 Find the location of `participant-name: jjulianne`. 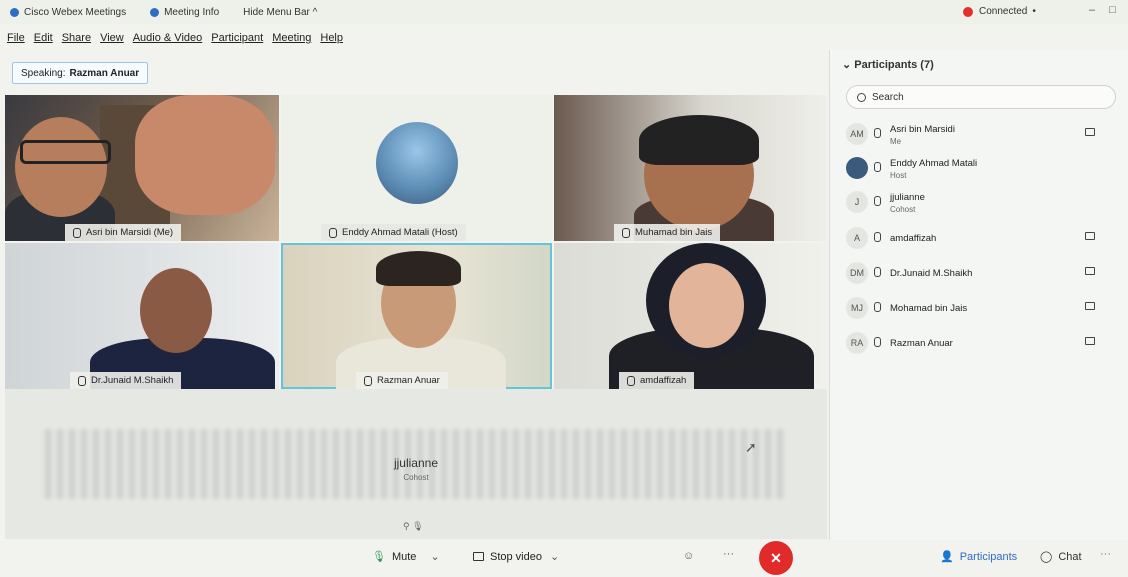

participant-name: jjulianne is located at coordinates (907, 197).